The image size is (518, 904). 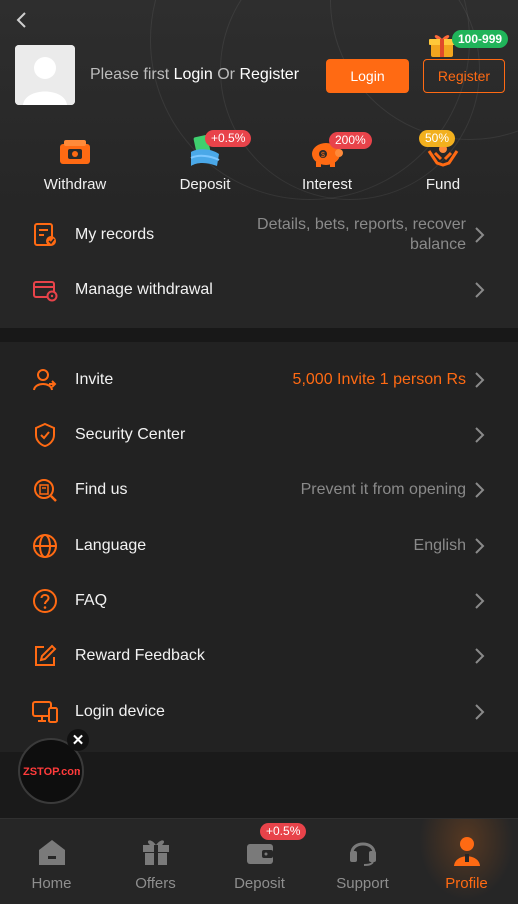 I want to click on menu-item-manage-withdrawal: Manage withdrawal, so click(x=259, y=289).